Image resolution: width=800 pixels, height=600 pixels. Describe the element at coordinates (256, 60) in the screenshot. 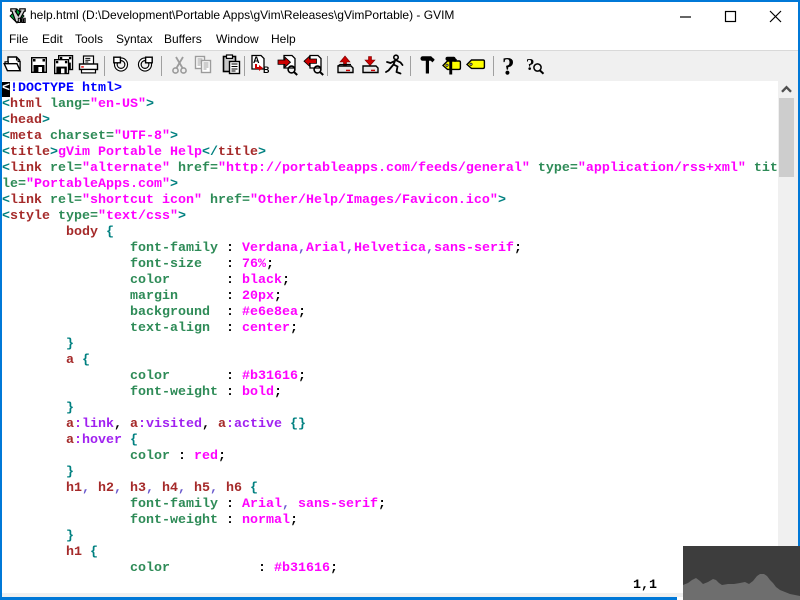

I see `svg-text: A` at that location.